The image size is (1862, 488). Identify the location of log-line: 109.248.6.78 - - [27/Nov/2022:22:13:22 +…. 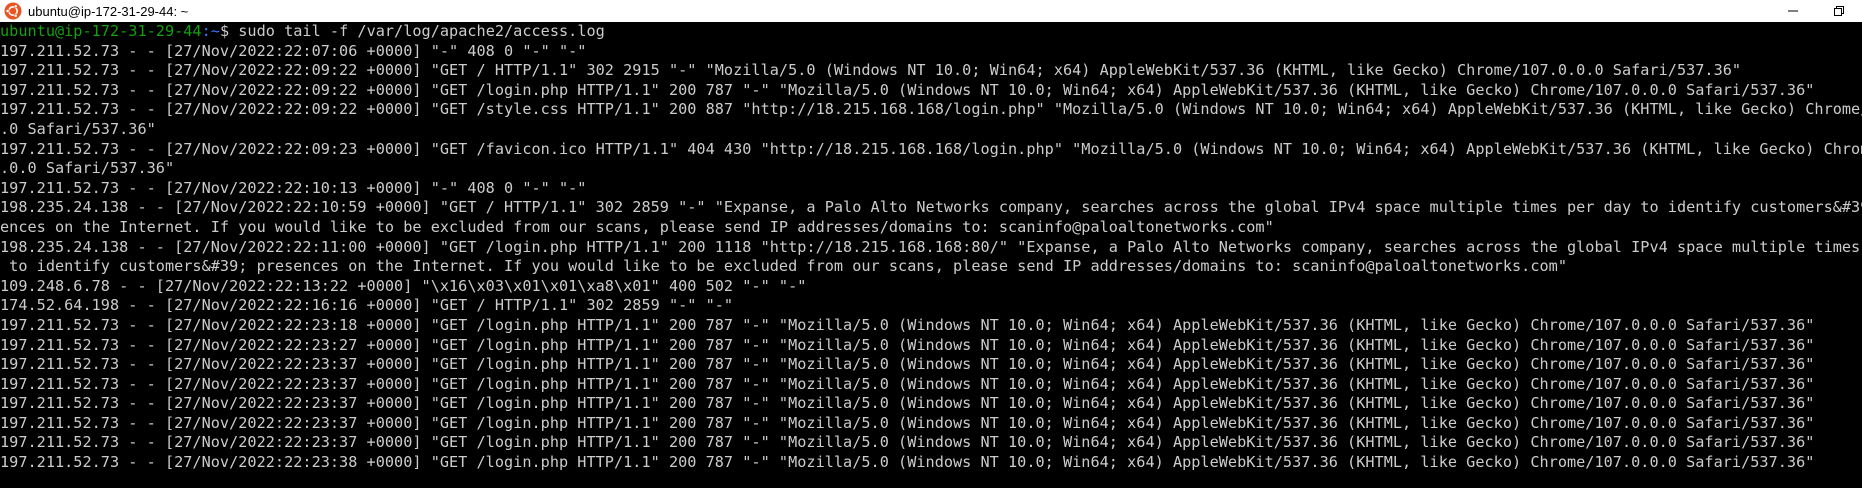
(403, 285).